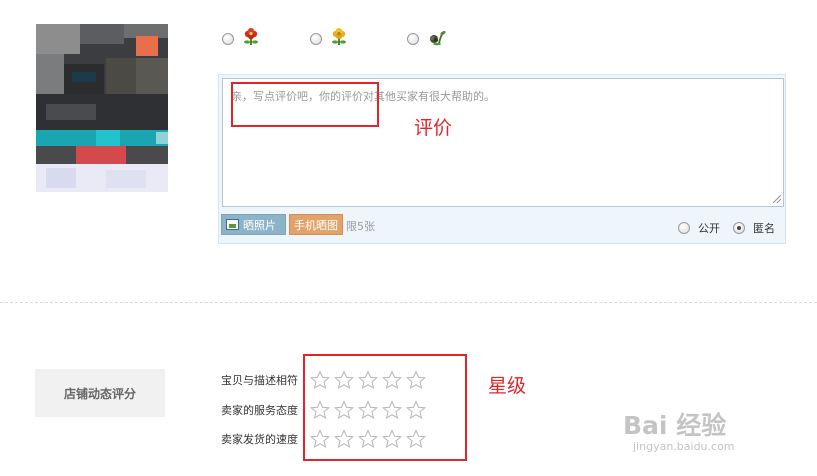  I want to click on section-divider, so click(408, 302).